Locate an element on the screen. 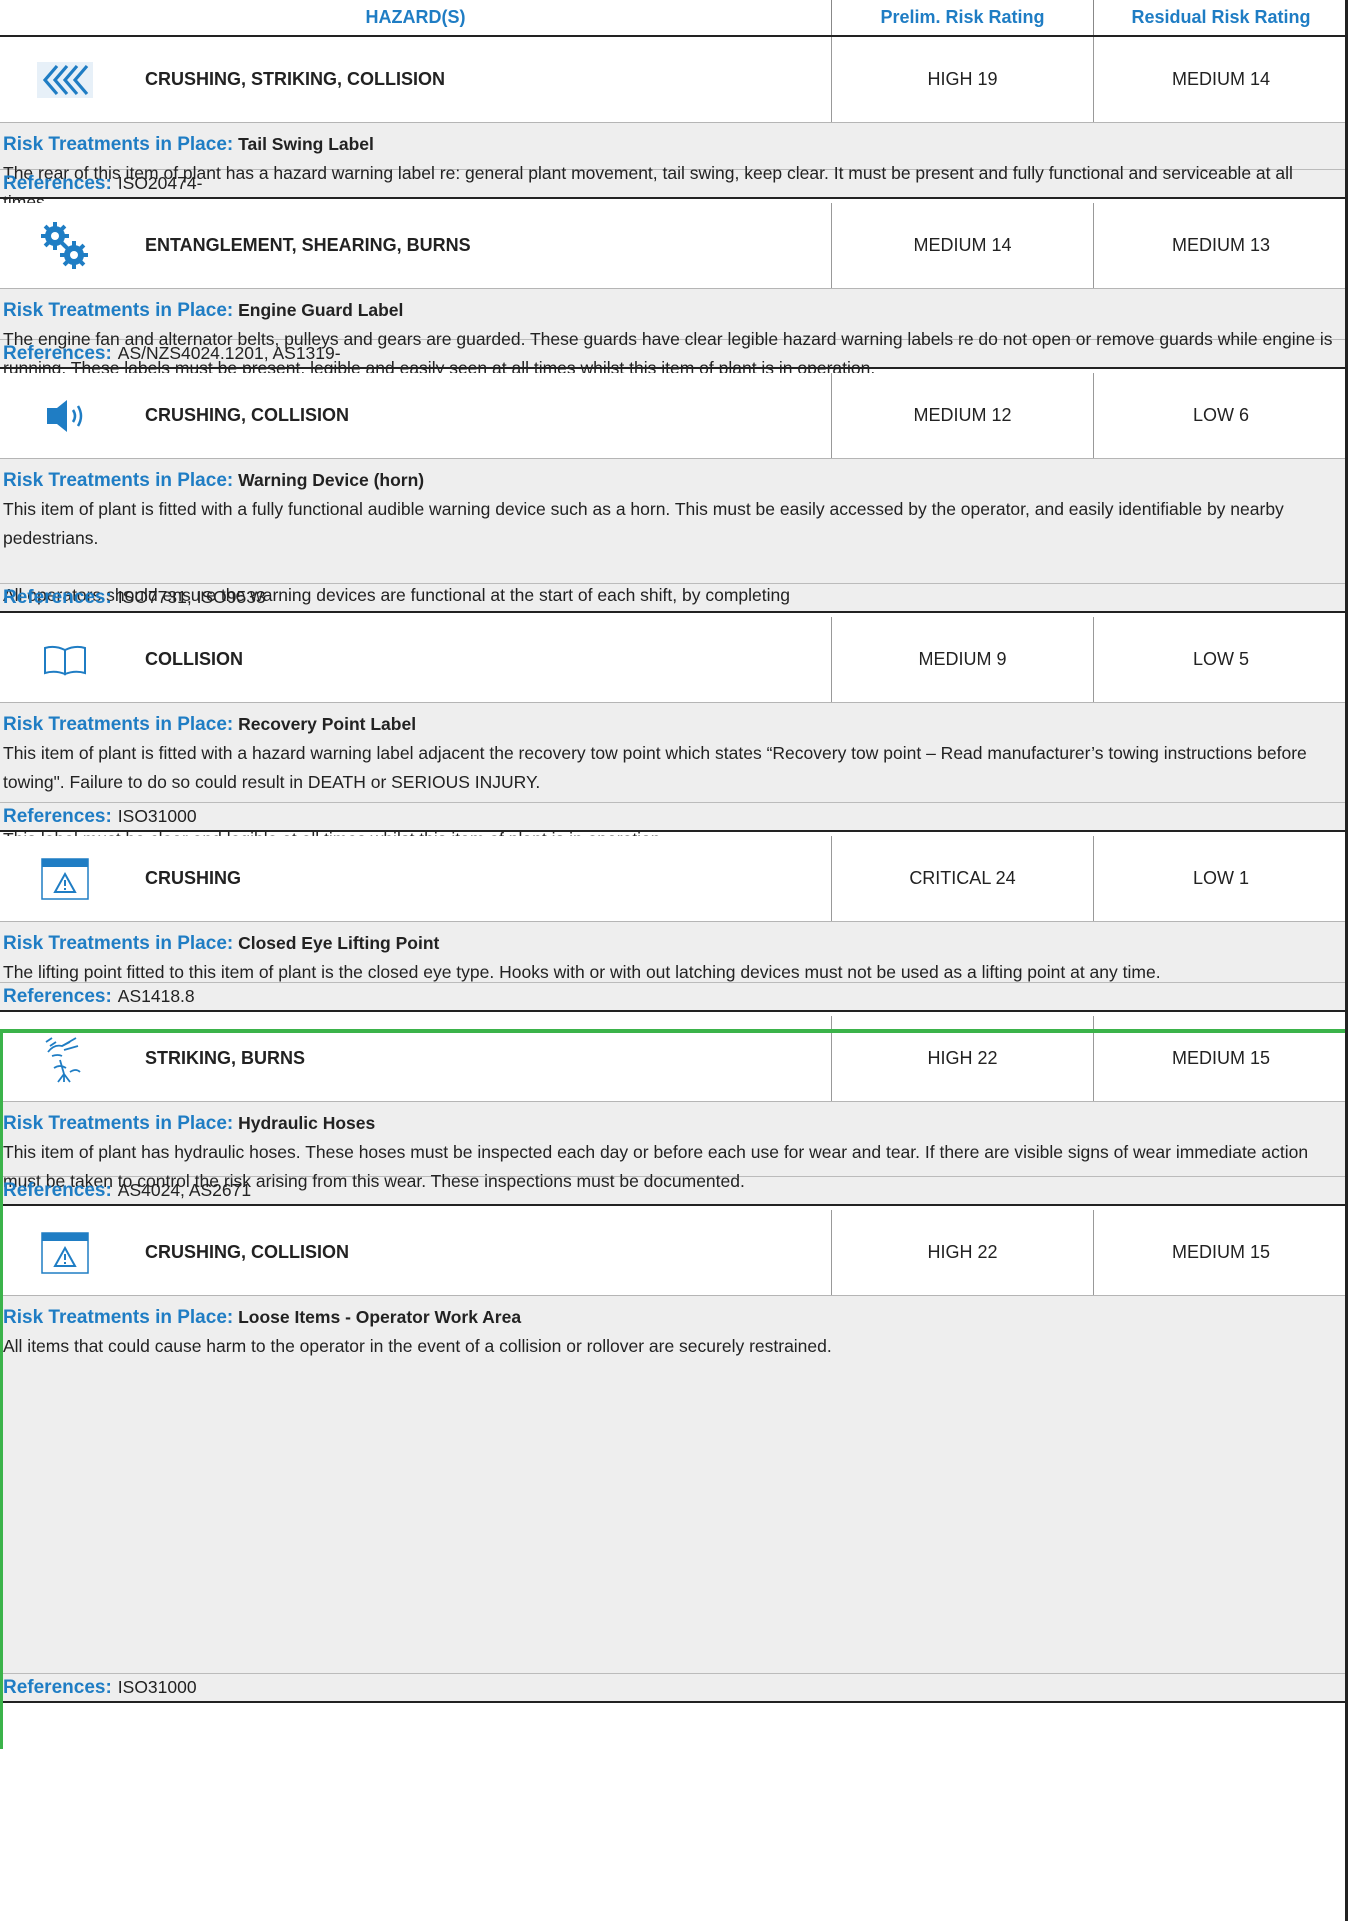 The width and height of the screenshot is (1348, 1921). residual-risk-rating: LOW 5 is located at coordinates (1220, 659).